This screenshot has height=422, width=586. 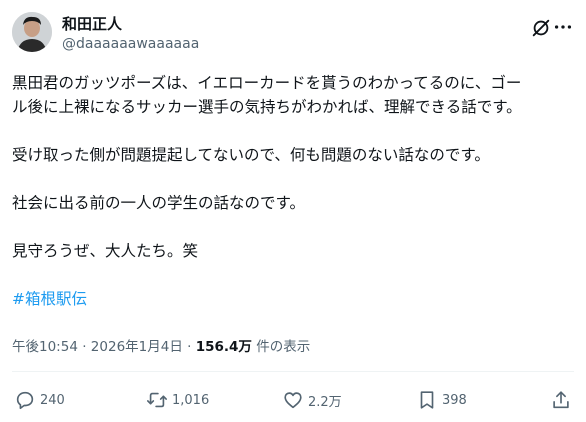 What do you see at coordinates (25, 400) in the screenshot?
I see `reply-icon` at bounding box center [25, 400].